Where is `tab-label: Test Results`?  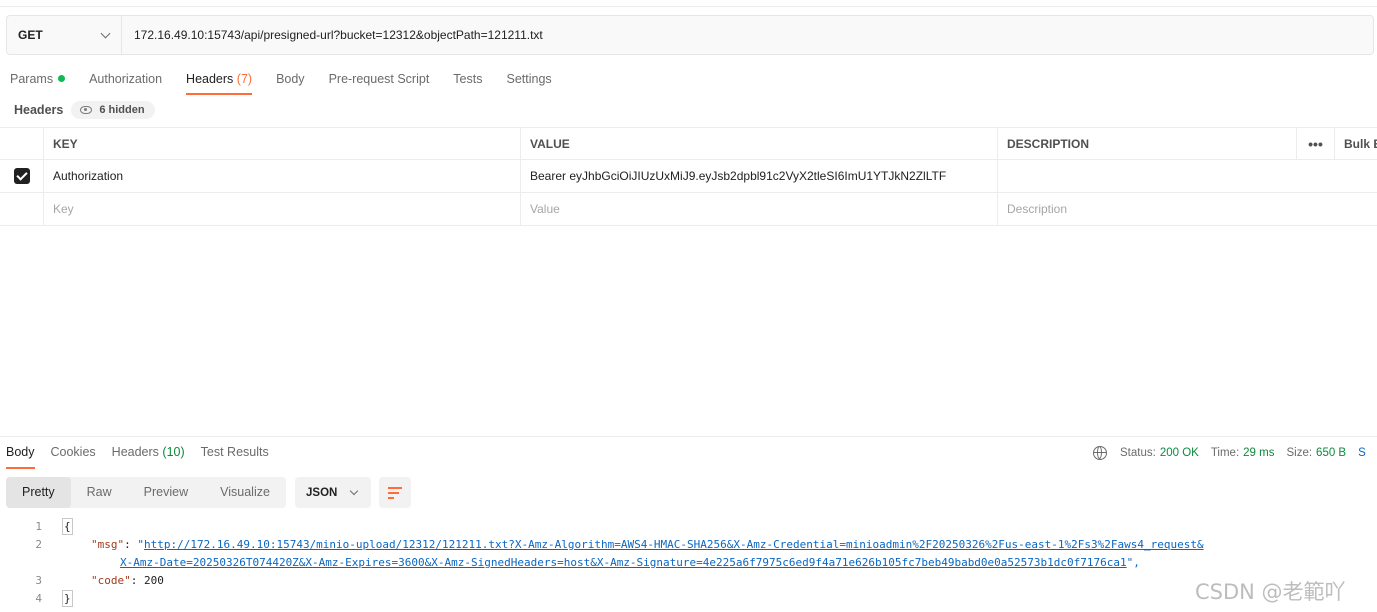 tab-label: Test Results is located at coordinates (234, 452).